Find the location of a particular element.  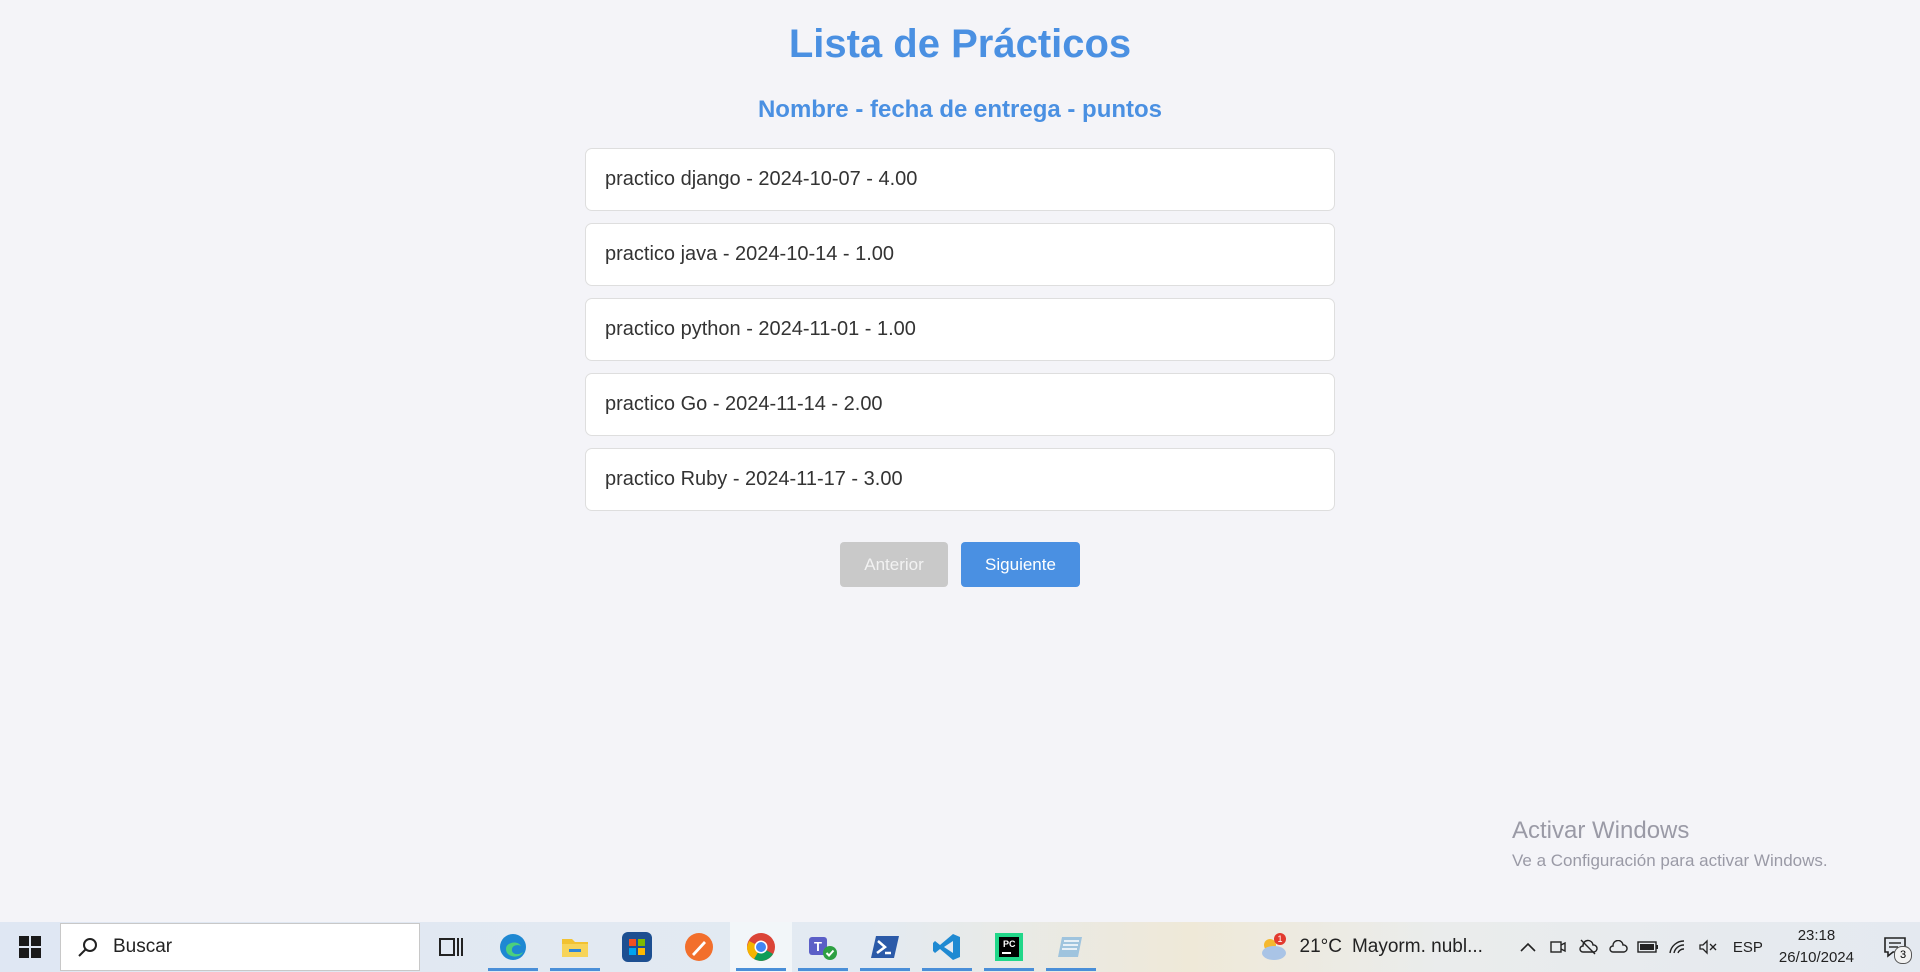

watermark-title: Activar Windows is located at coordinates (1601, 830).